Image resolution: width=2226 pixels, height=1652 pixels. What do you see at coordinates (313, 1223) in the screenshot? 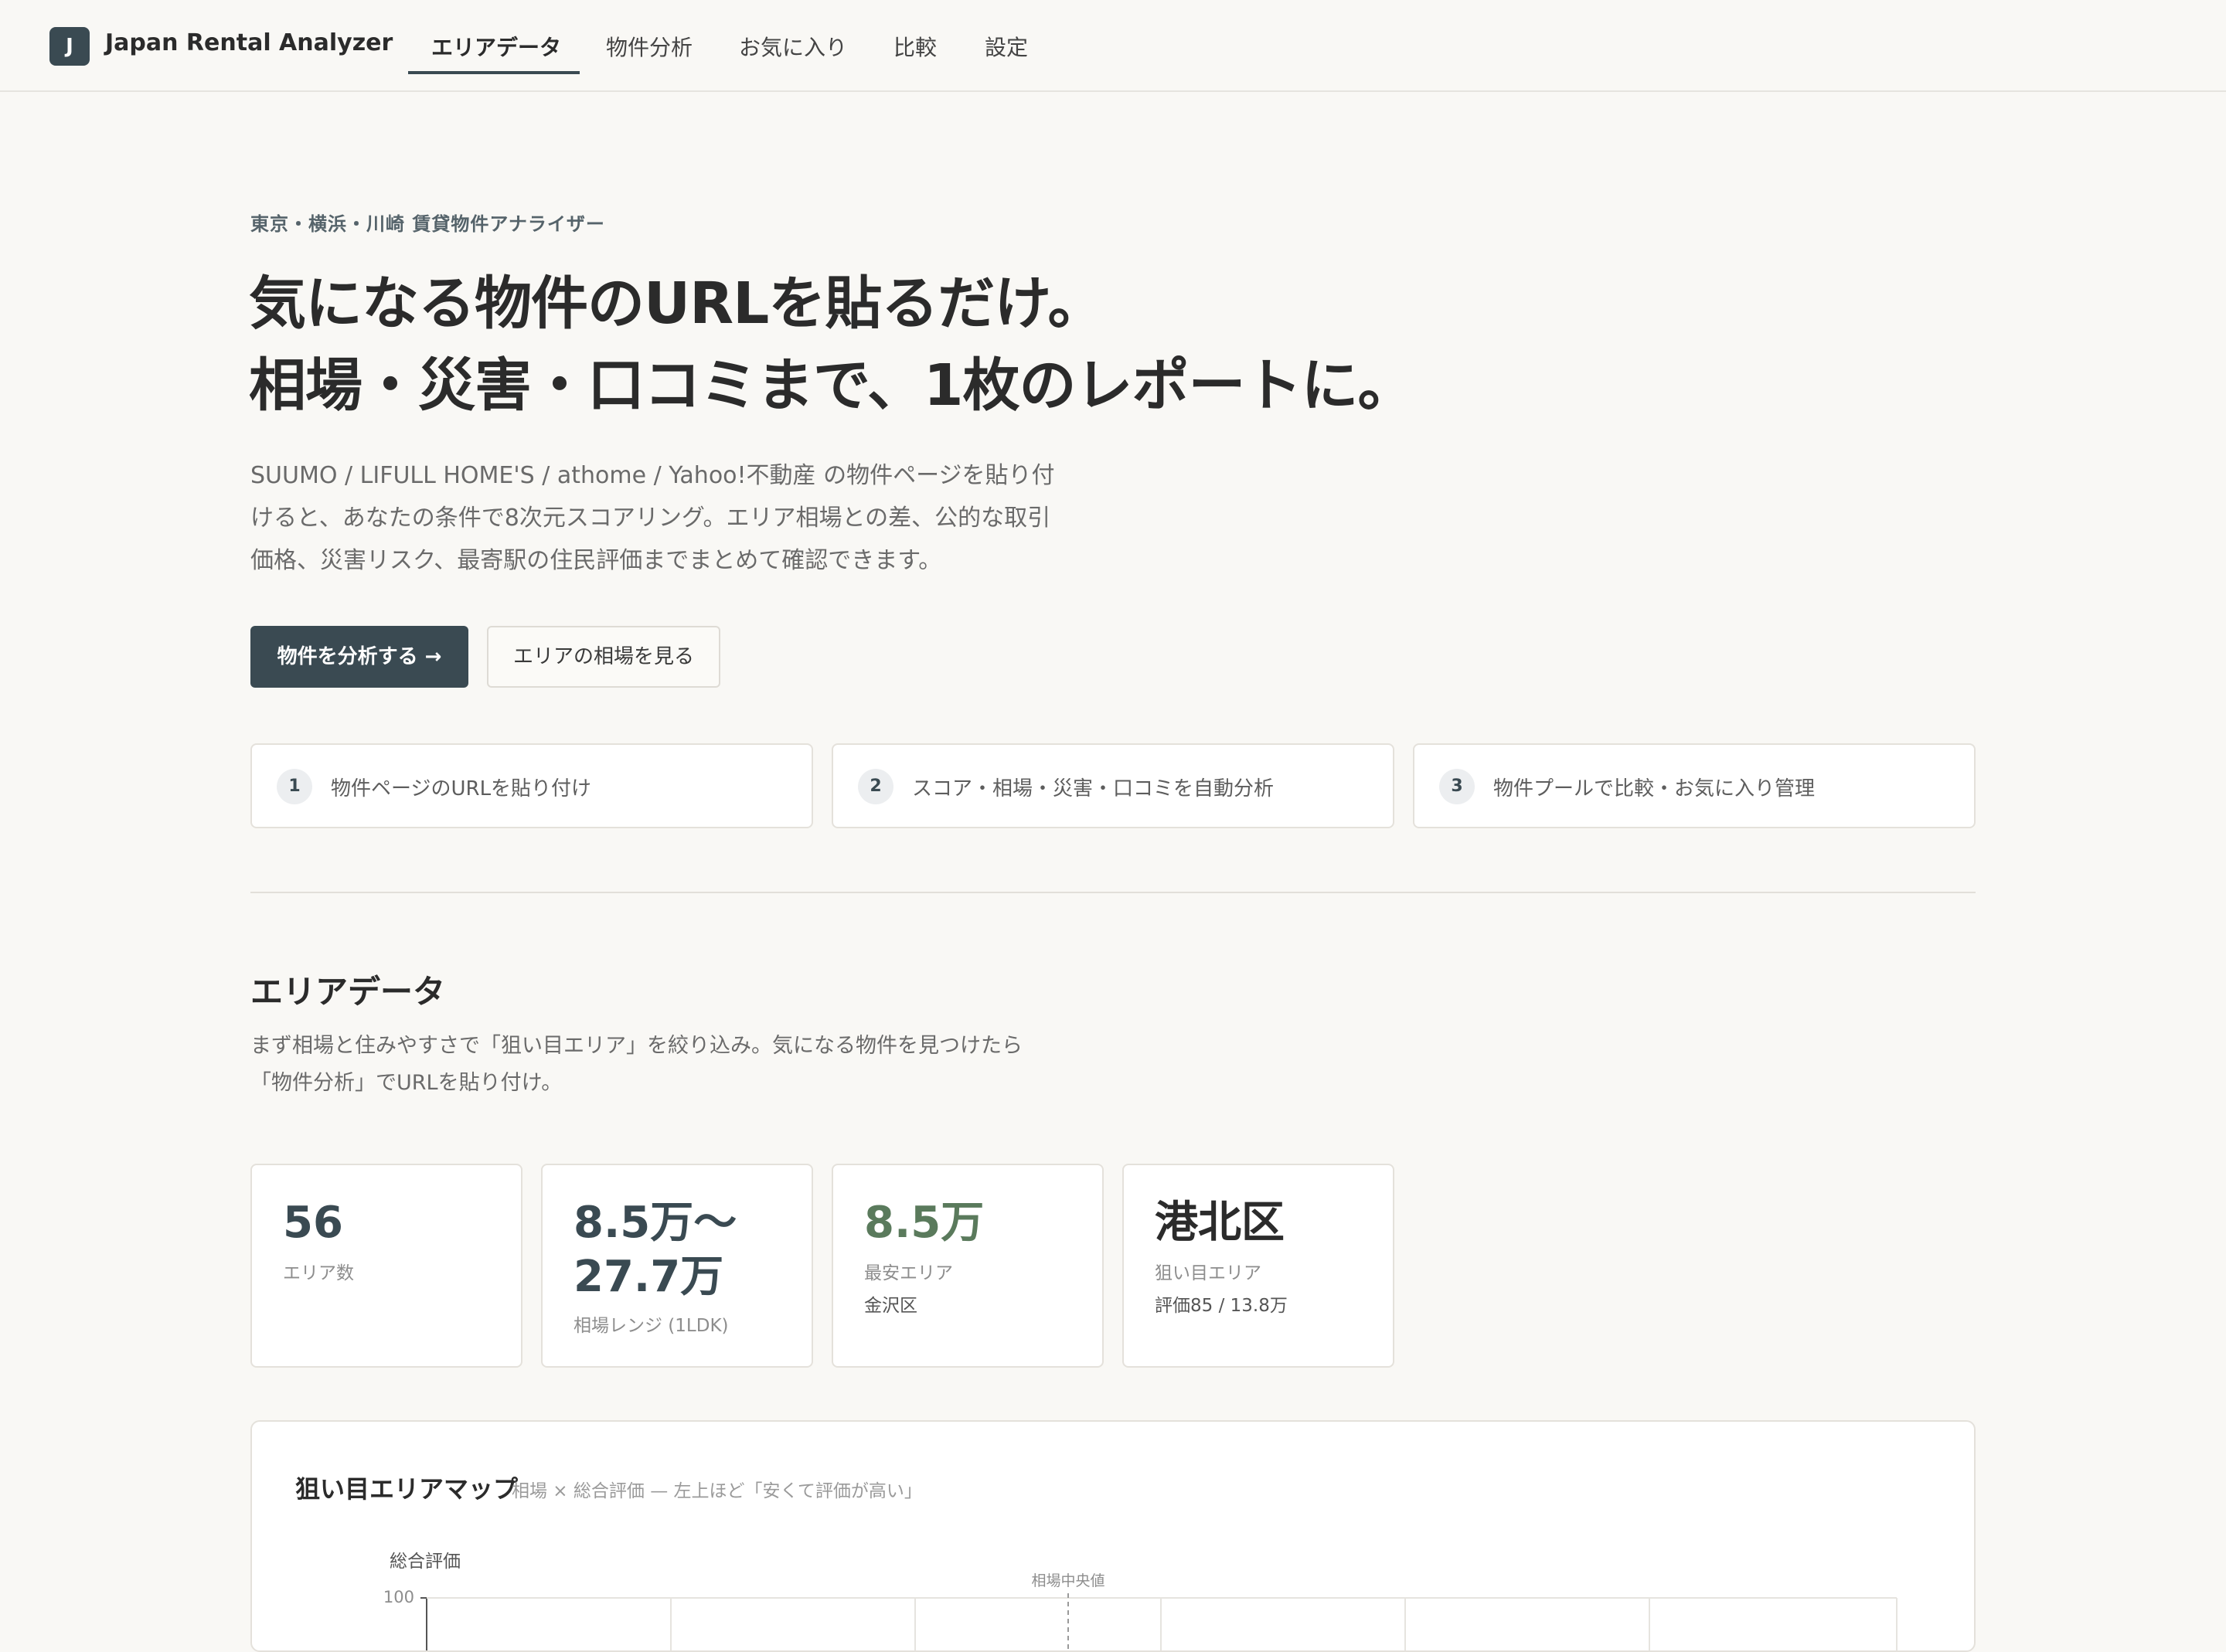
I see `stat-value: 56` at bounding box center [313, 1223].